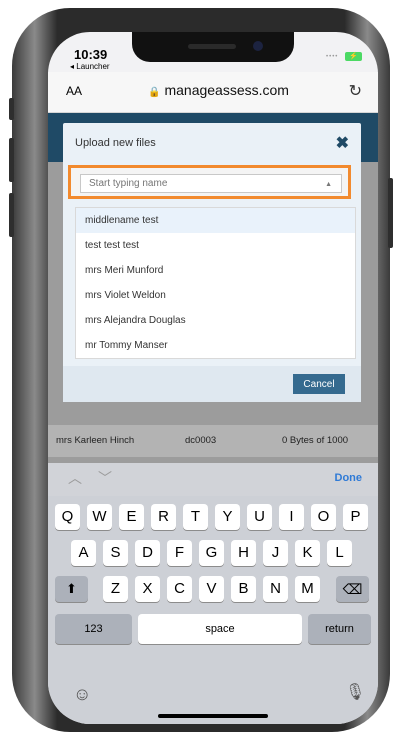 This screenshot has width=402, height=738. Describe the element at coordinates (353, 56) in the screenshot. I see `battery-icon: ⚡` at that location.